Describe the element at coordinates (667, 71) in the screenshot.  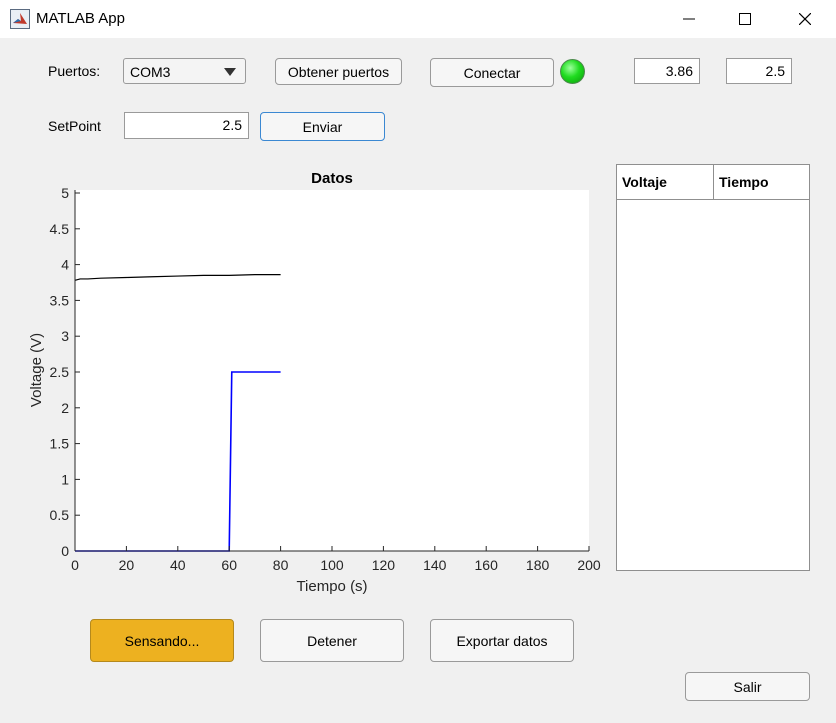
I see `voltage-readout-field: 3.86` at that location.